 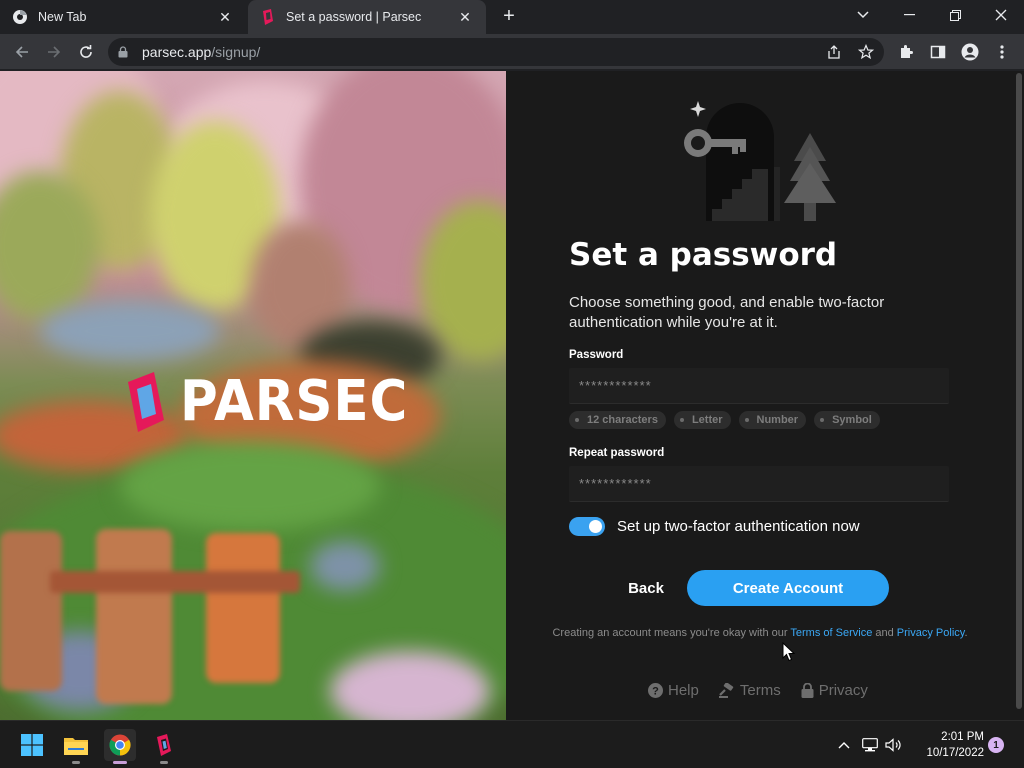 I want to click on tab-search-icon, so click(x=863, y=15).